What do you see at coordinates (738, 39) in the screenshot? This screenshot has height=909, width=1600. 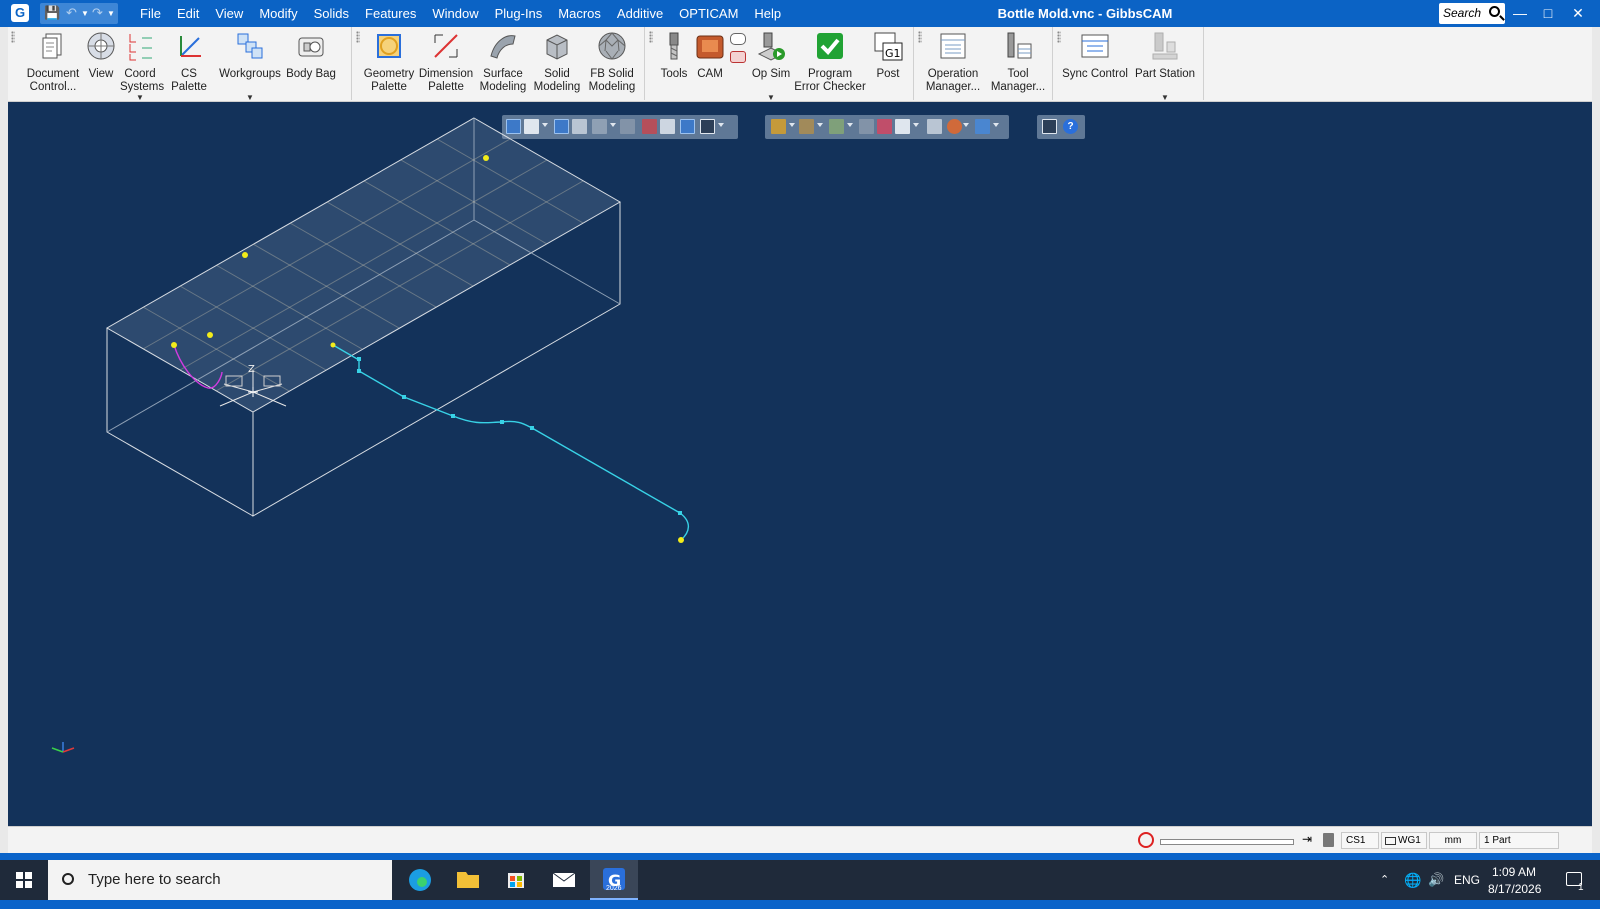 I see `comment-icon` at bounding box center [738, 39].